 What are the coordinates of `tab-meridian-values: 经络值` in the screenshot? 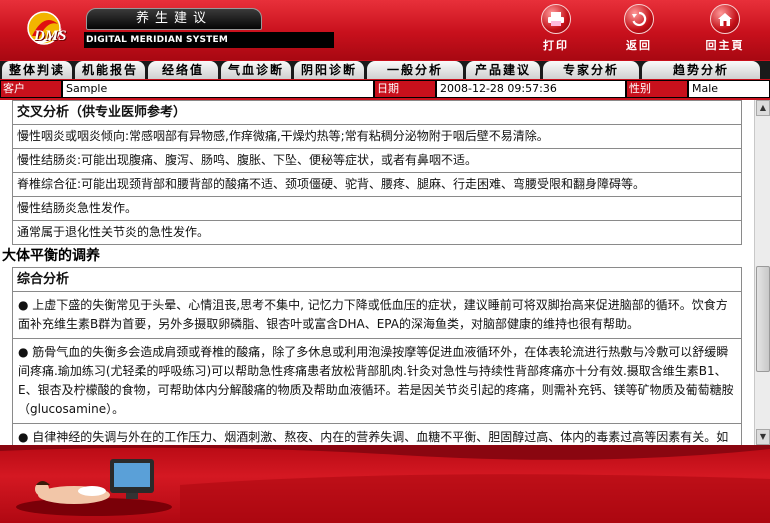 It's located at (183, 70).